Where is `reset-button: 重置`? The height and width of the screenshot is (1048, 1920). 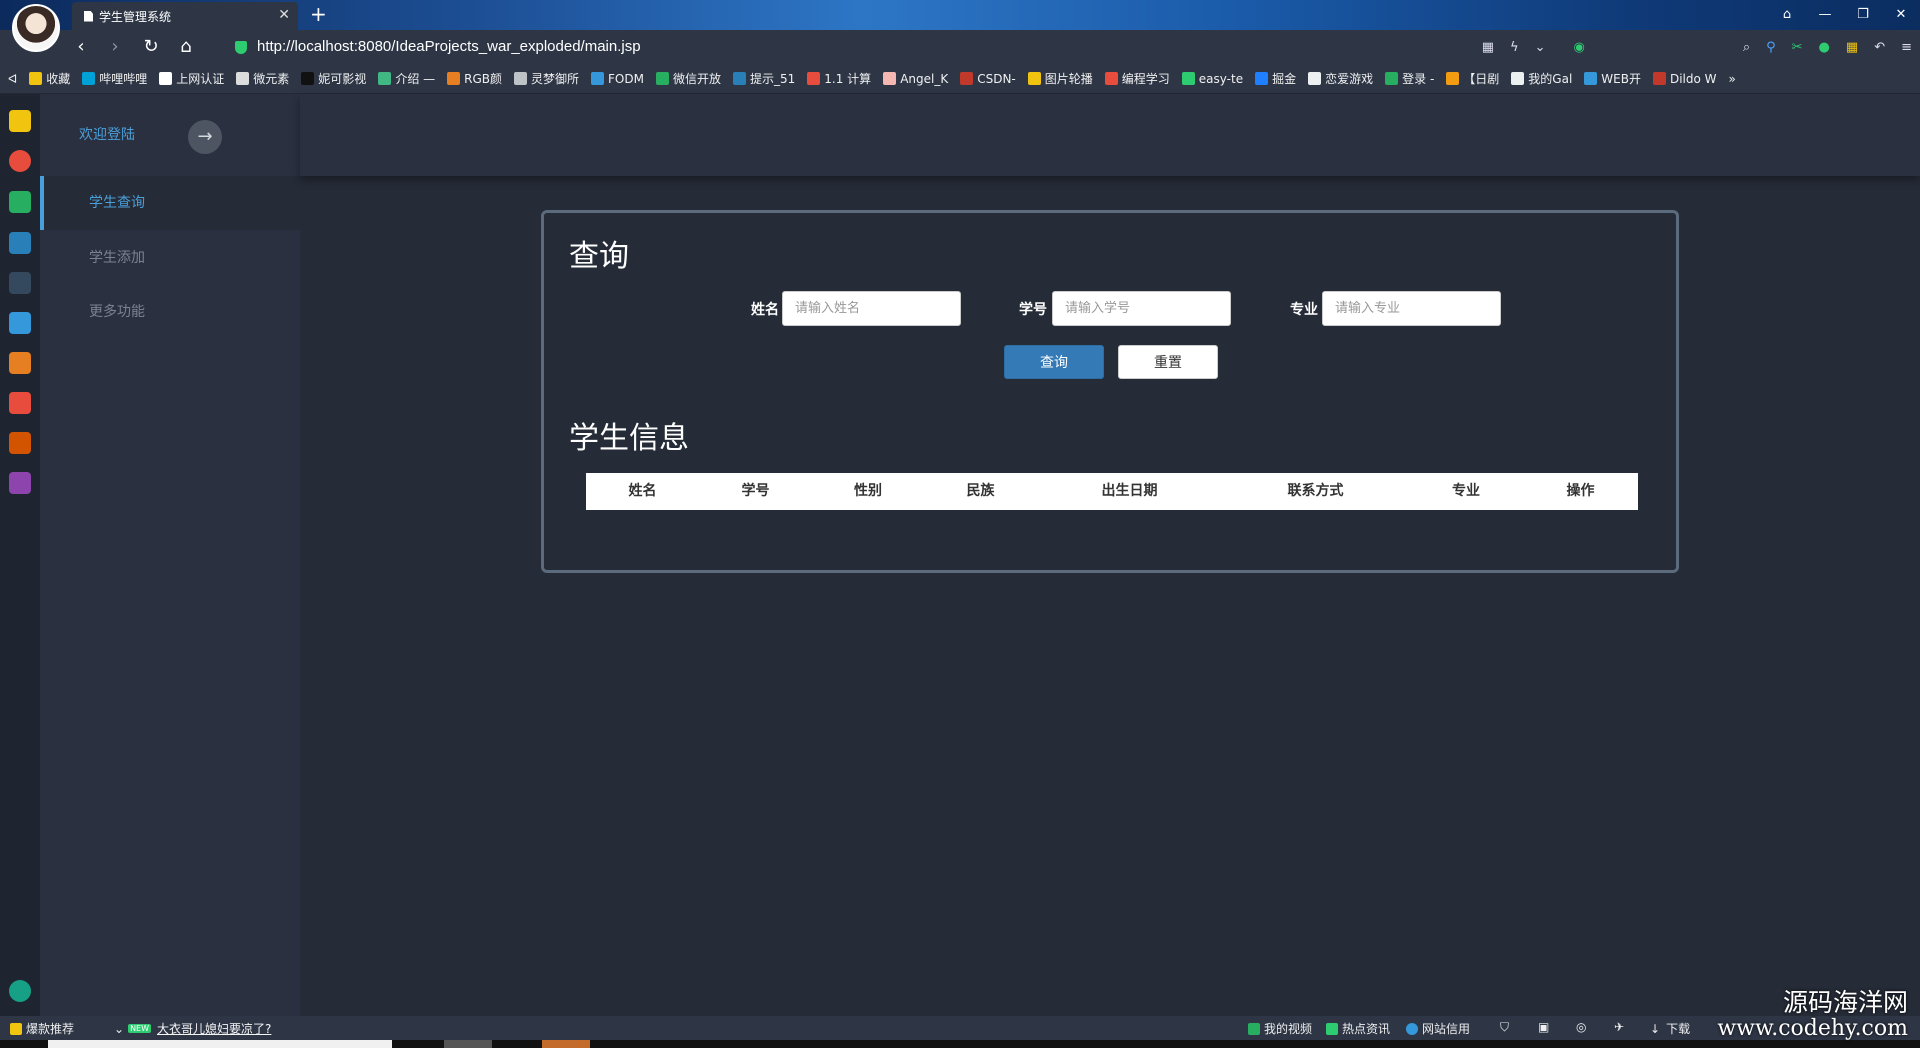 reset-button: 重置 is located at coordinates (1168, 362).